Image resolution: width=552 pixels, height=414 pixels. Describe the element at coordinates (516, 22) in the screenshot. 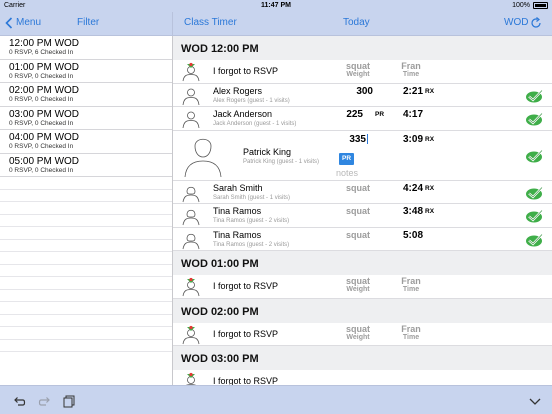

I see `wod-button: WOD` at that location.